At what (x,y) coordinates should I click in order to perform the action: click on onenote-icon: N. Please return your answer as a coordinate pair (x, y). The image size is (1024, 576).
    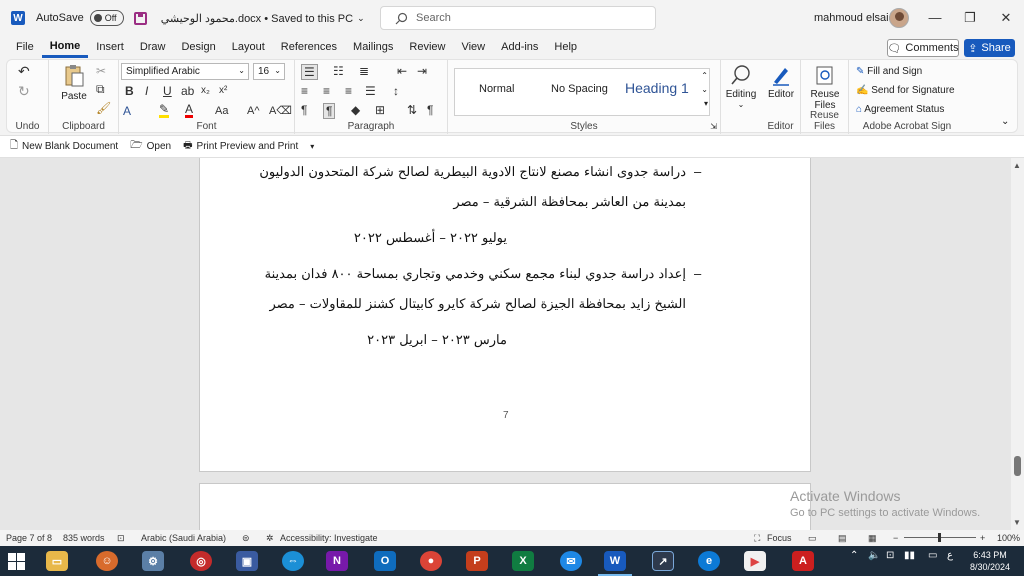
    Looking at the image, I should click on (337, 561).